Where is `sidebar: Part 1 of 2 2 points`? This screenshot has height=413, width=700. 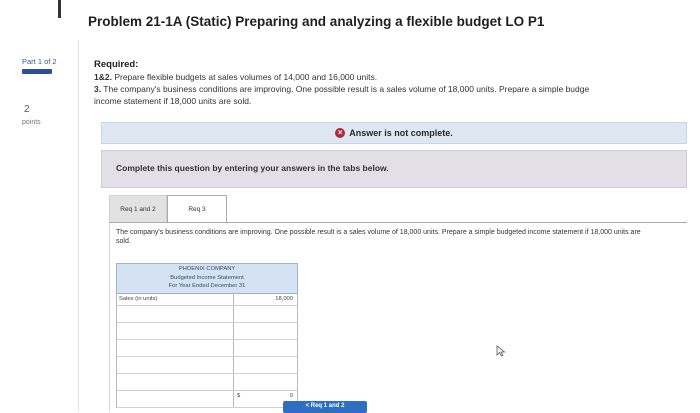 sidebar: Part 1 of 2 2 points is located at coordinates (39, 205).